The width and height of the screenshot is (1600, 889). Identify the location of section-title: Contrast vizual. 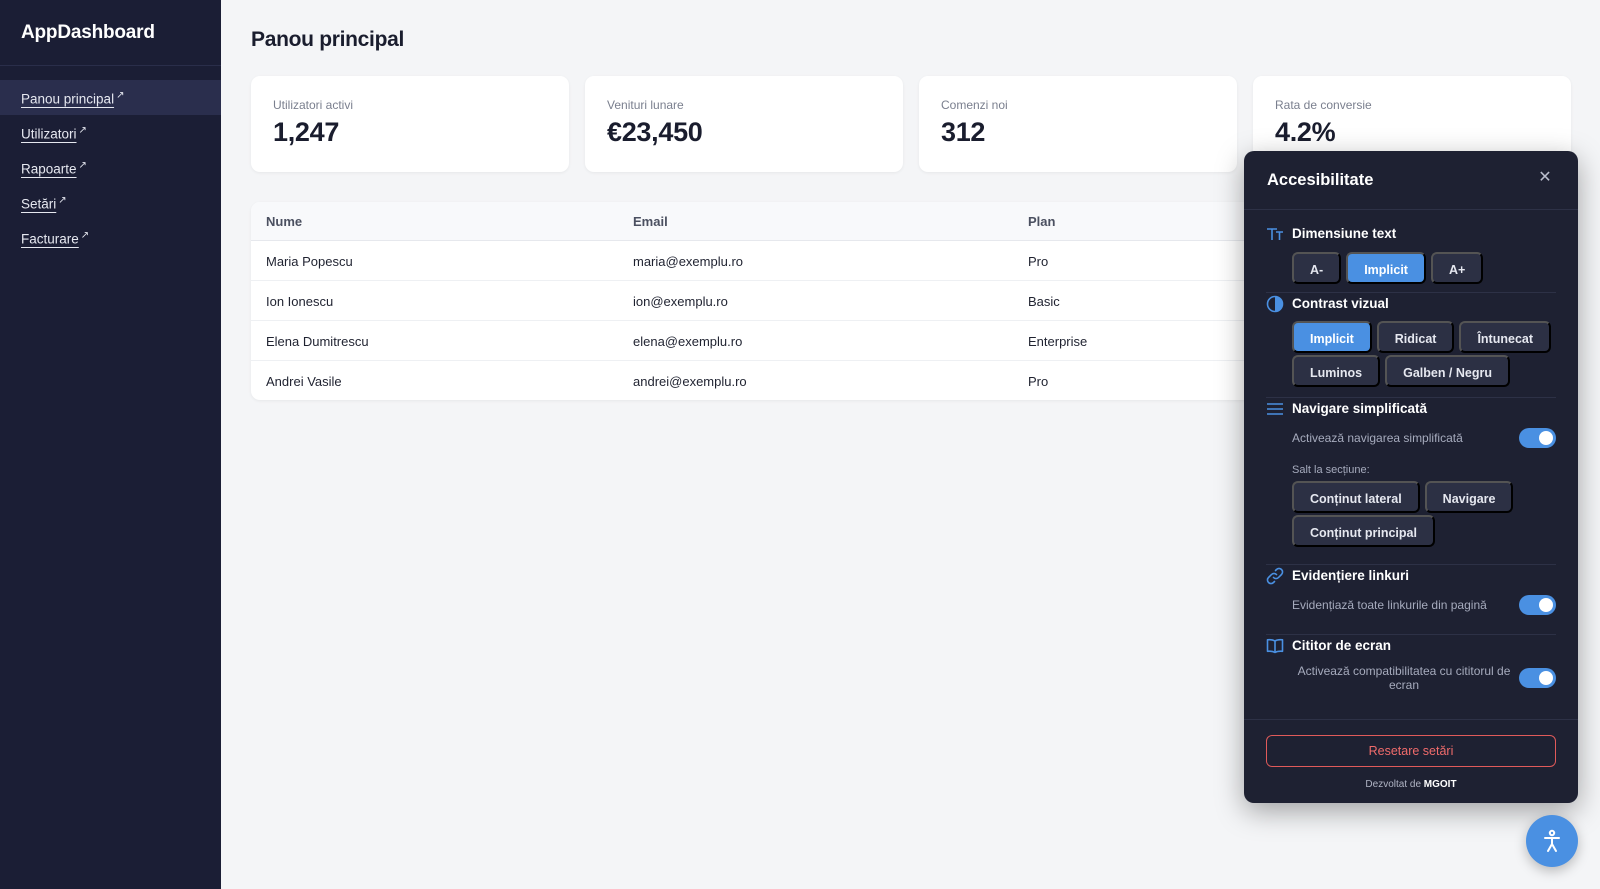
(1412, 304).